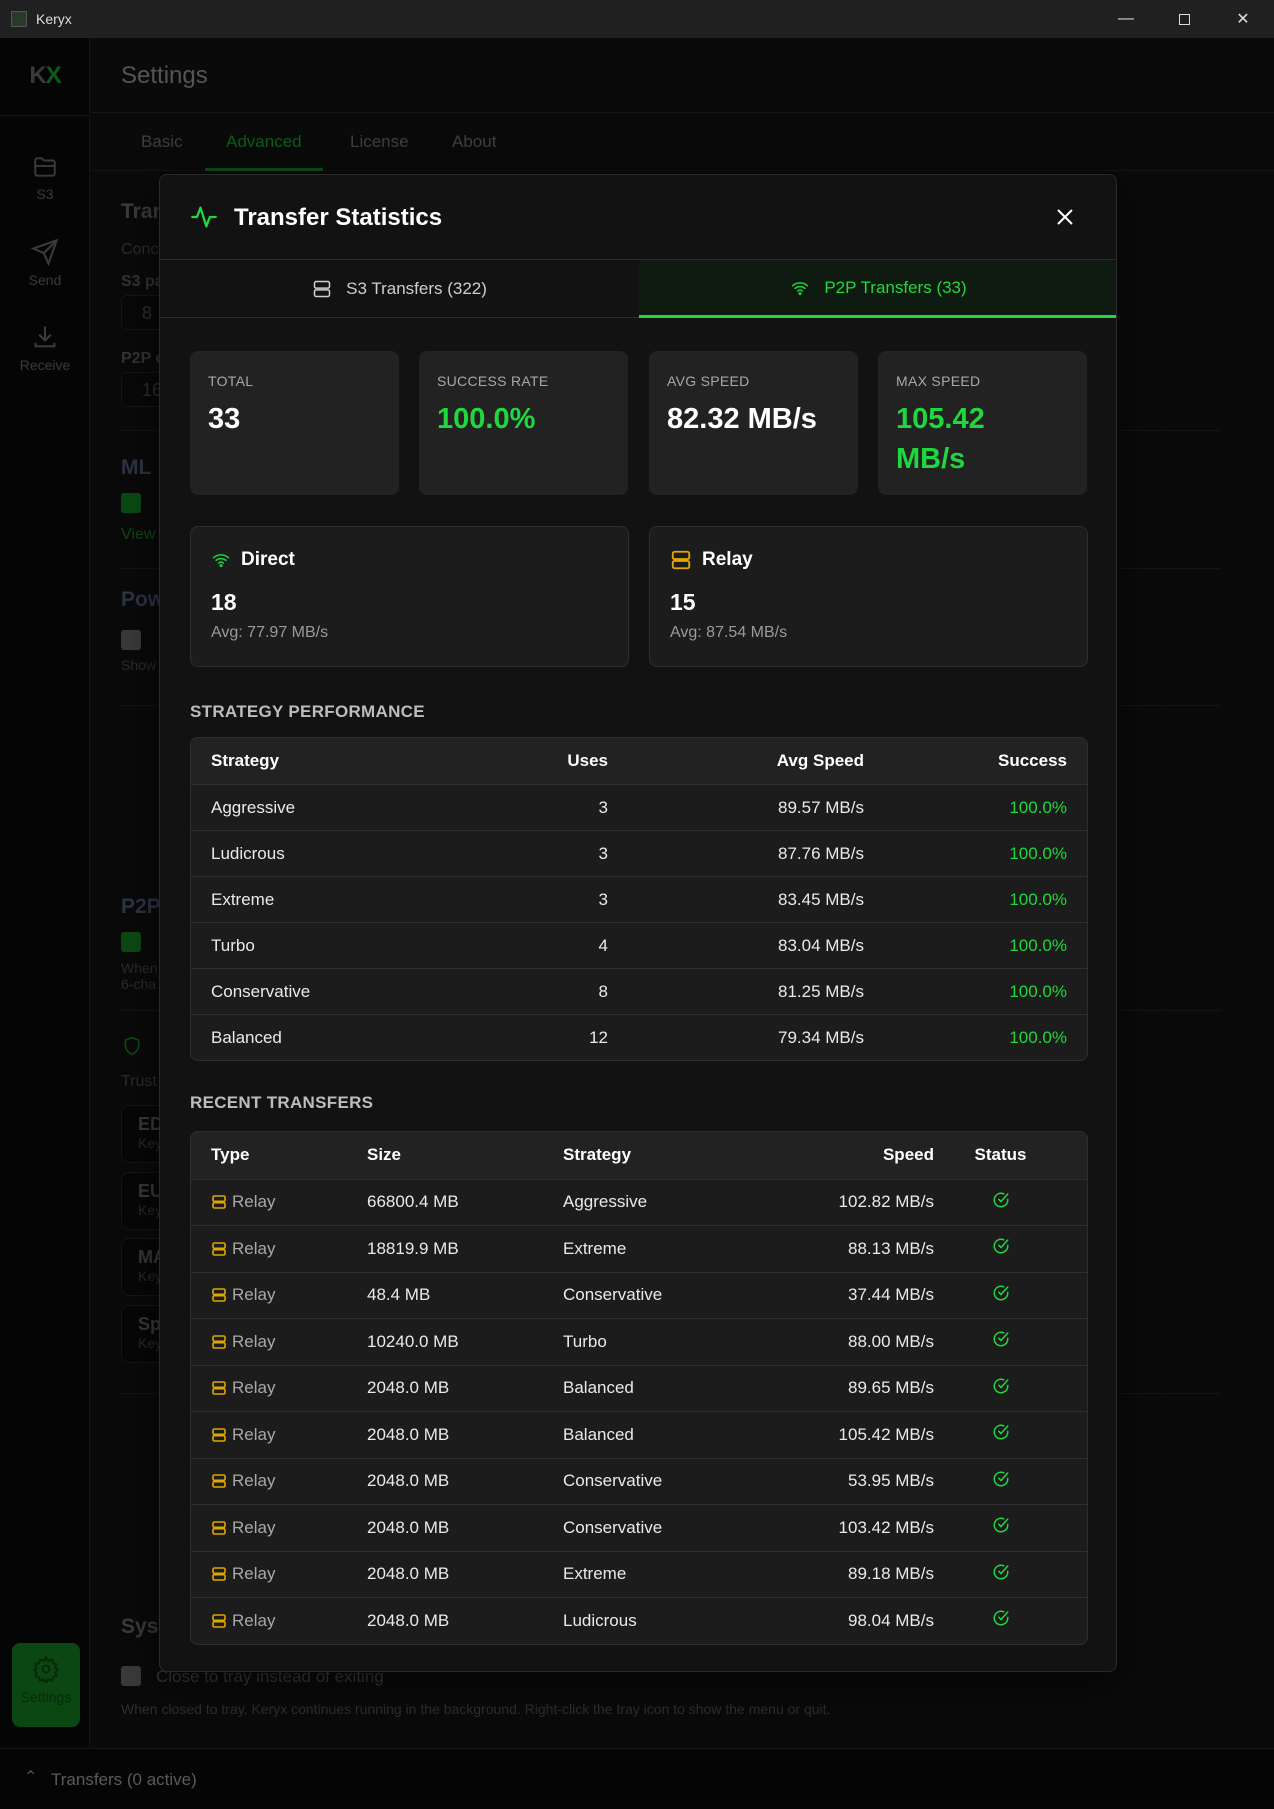 This screenshot has height=1809, width=1274. What do you see at coordinates (639, 1434) in the screenshot?
I see `table-row: Relay 2048.0 MB Balanced 105.42 MB/s` at bounding box center [639, 1434].